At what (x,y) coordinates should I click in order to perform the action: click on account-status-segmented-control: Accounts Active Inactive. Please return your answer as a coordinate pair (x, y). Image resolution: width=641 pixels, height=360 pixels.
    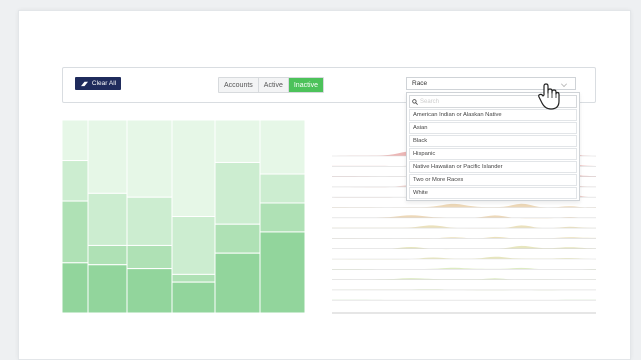
    Looking at the image, I should click on (271, 85).